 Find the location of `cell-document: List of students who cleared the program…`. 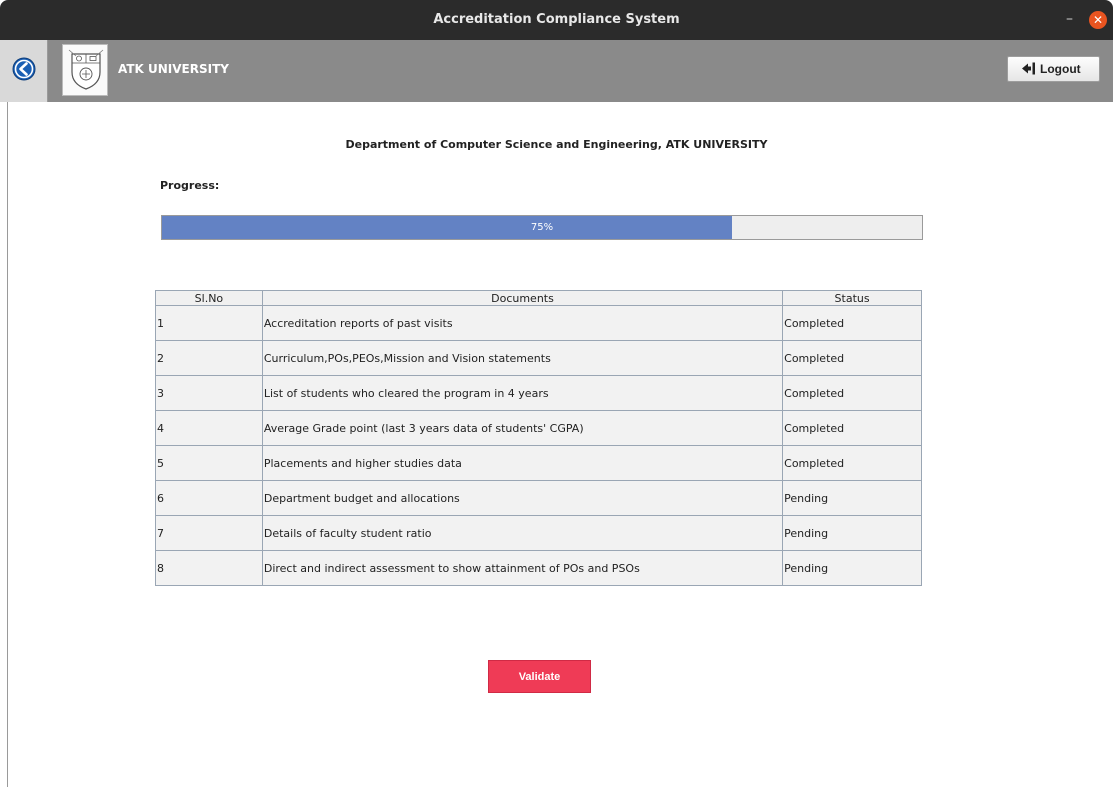

cell-document: List of students who cleared the program… is located at coordinates (522, 393).